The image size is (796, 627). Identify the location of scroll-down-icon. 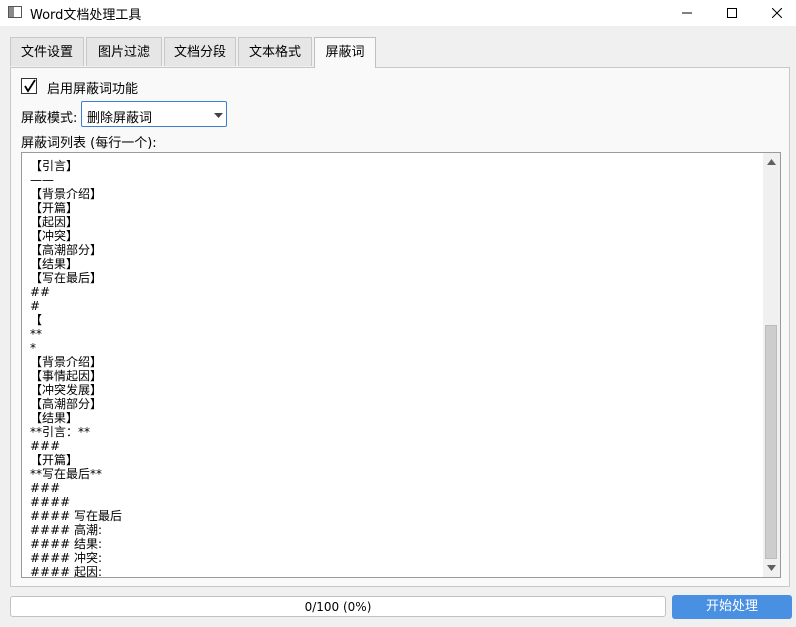
(771, 568).